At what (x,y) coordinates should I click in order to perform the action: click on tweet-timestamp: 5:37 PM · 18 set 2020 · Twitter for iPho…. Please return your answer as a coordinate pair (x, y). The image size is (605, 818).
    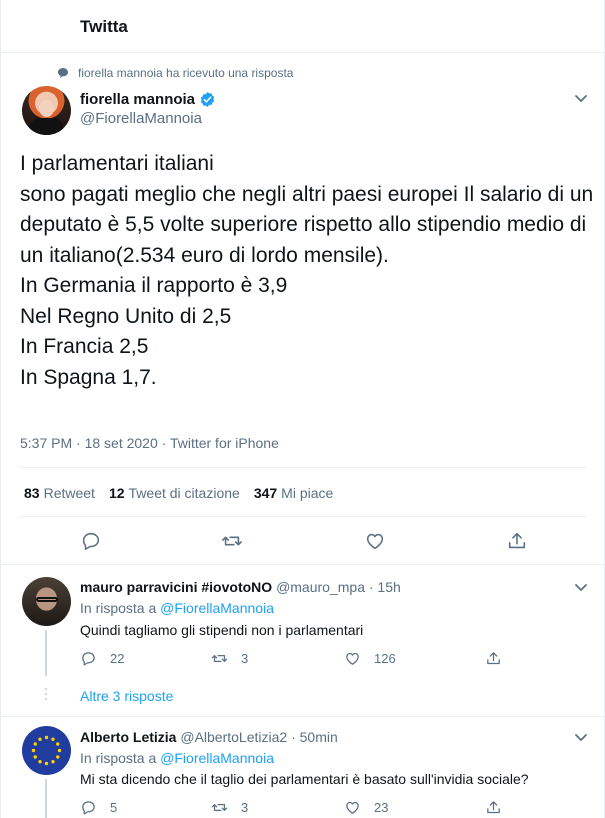
    Looking at the image, I should click on (149, 443).